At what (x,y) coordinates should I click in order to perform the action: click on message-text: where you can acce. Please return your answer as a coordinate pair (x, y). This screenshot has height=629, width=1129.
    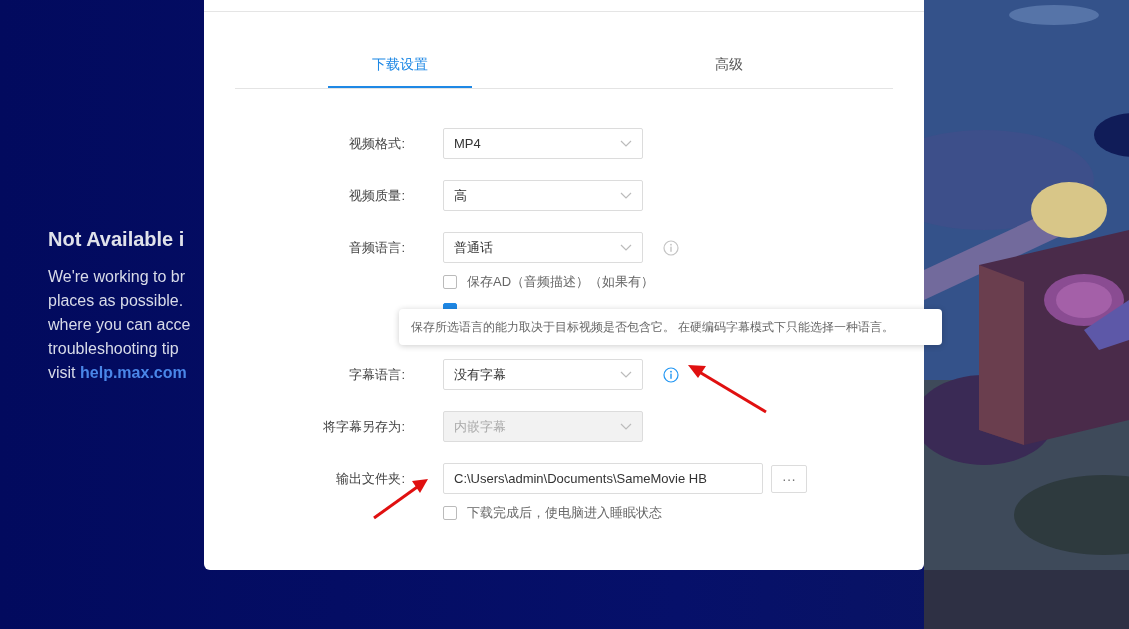
    Looking at the image, I should click on (120, 325).